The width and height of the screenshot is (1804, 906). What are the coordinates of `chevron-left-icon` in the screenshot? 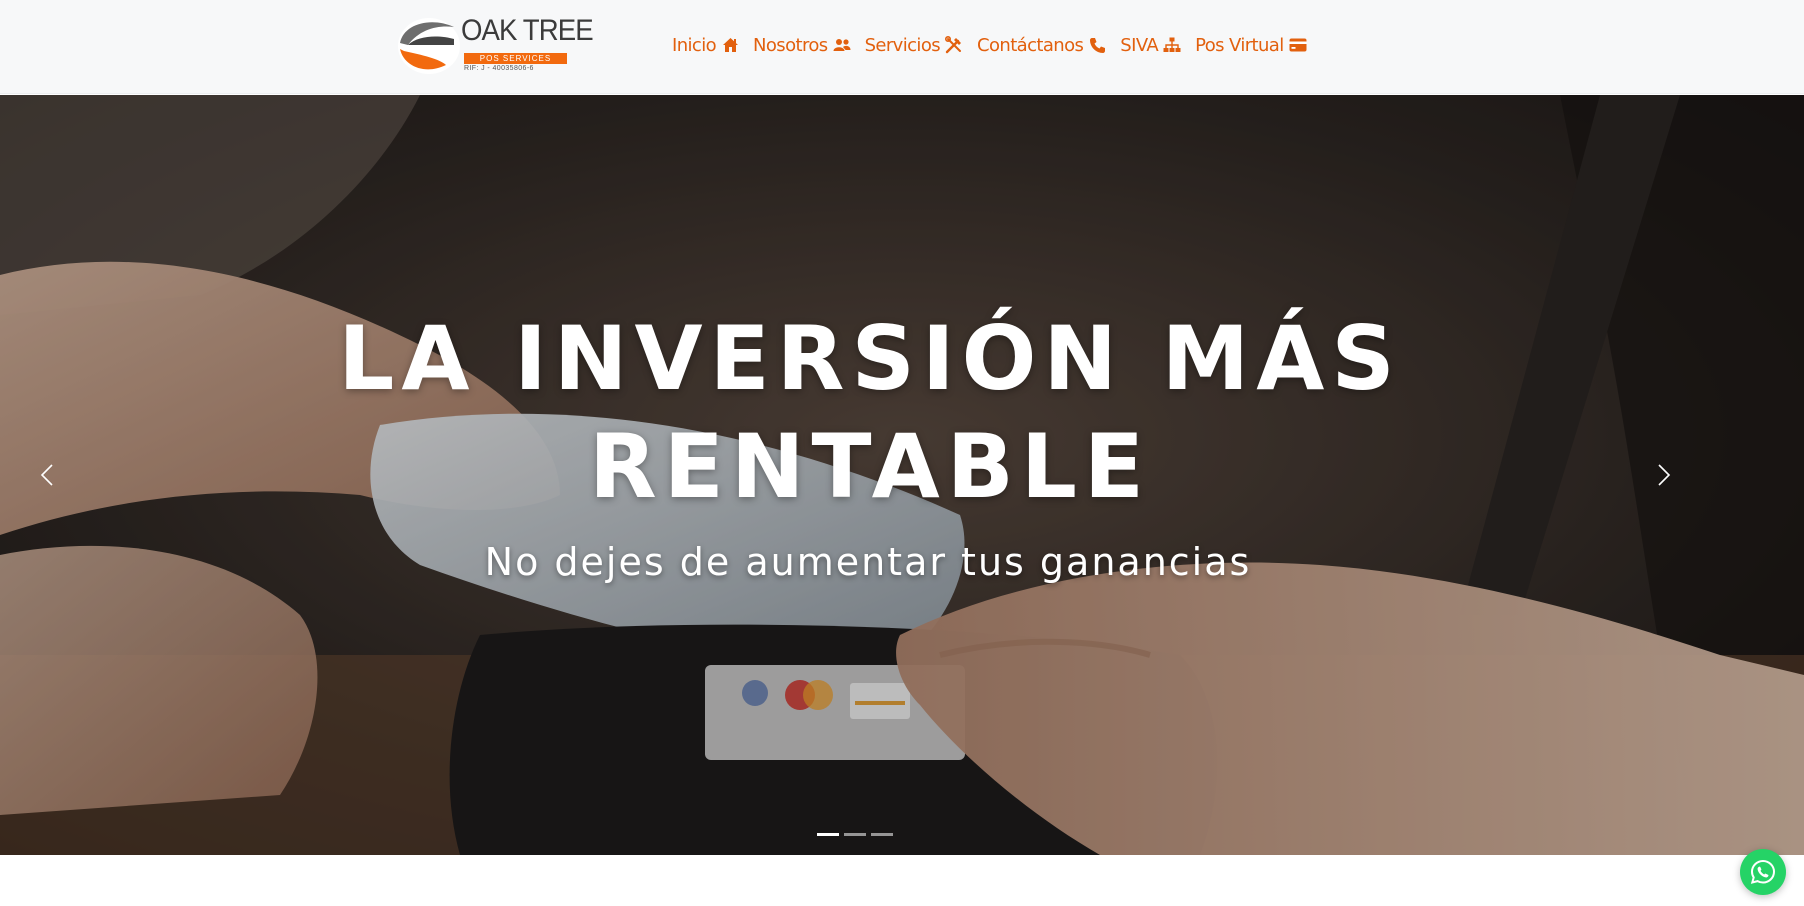 It's located at (46, 475).